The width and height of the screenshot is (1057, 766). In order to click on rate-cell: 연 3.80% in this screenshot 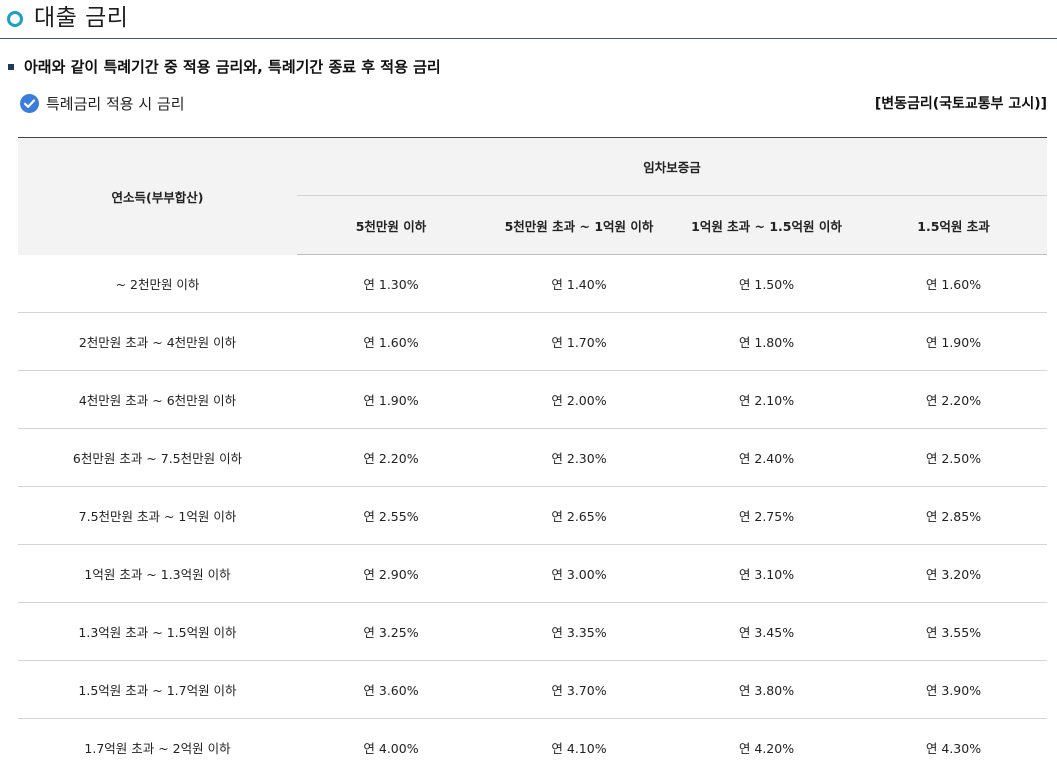, I will do `click(766, 689)`.